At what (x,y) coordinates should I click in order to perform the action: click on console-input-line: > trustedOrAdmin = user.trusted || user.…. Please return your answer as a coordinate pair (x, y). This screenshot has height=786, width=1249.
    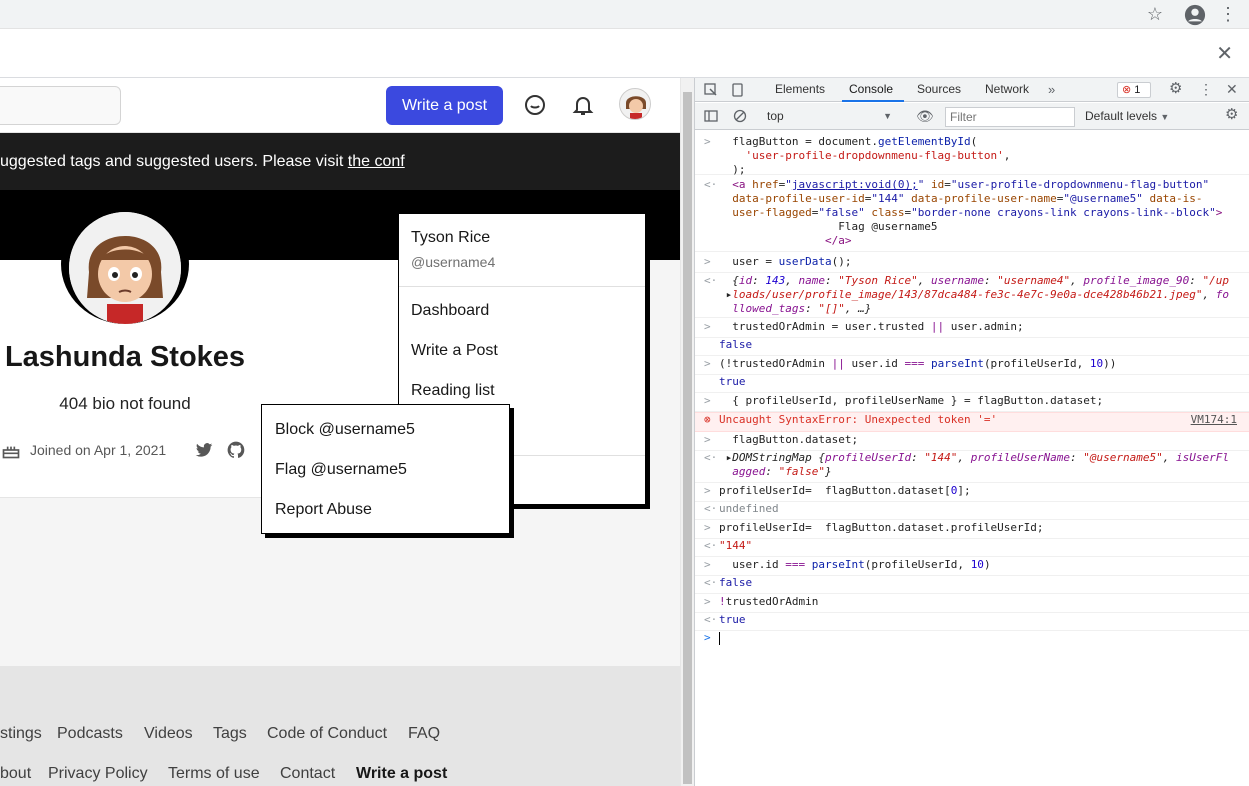
    Looking at the image, I should click on (972, 329).